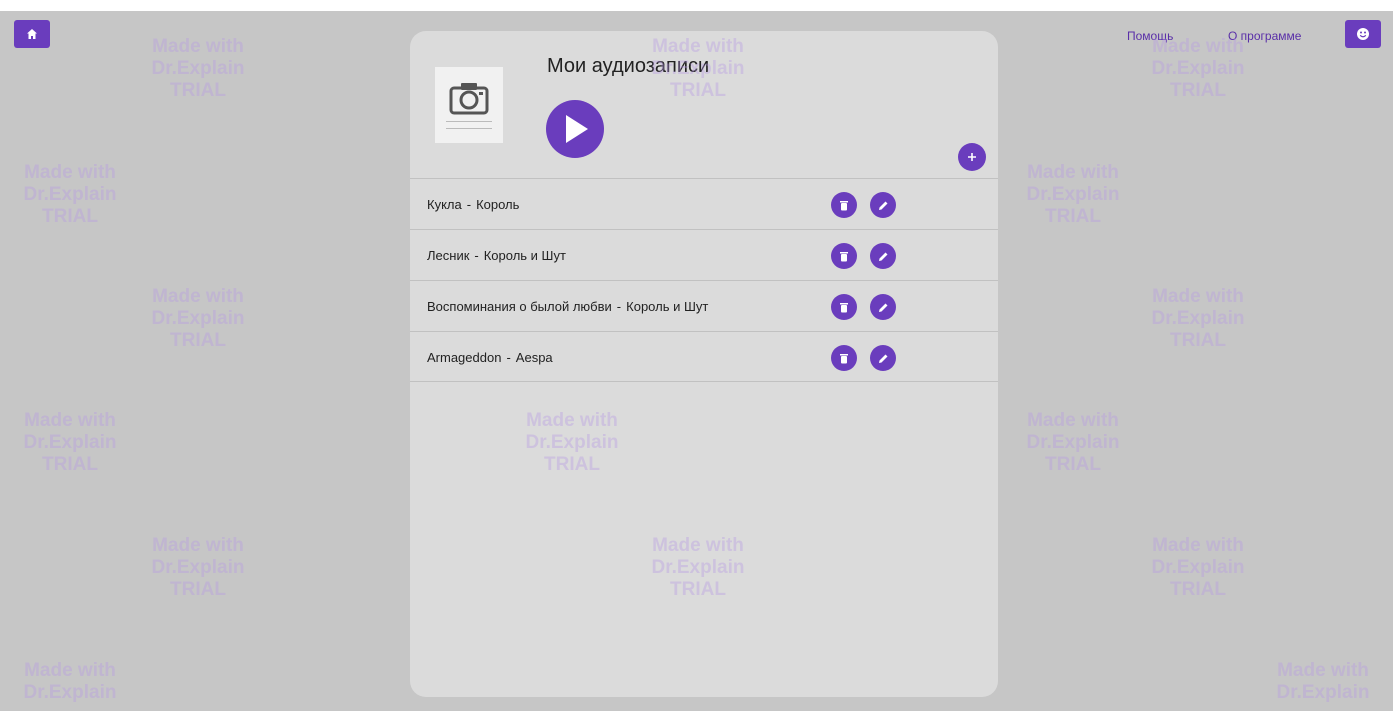  Describe the element at coordinates (704, 356) in the screenshot. I see `track-row: Armageddon - Aespa` at that location.